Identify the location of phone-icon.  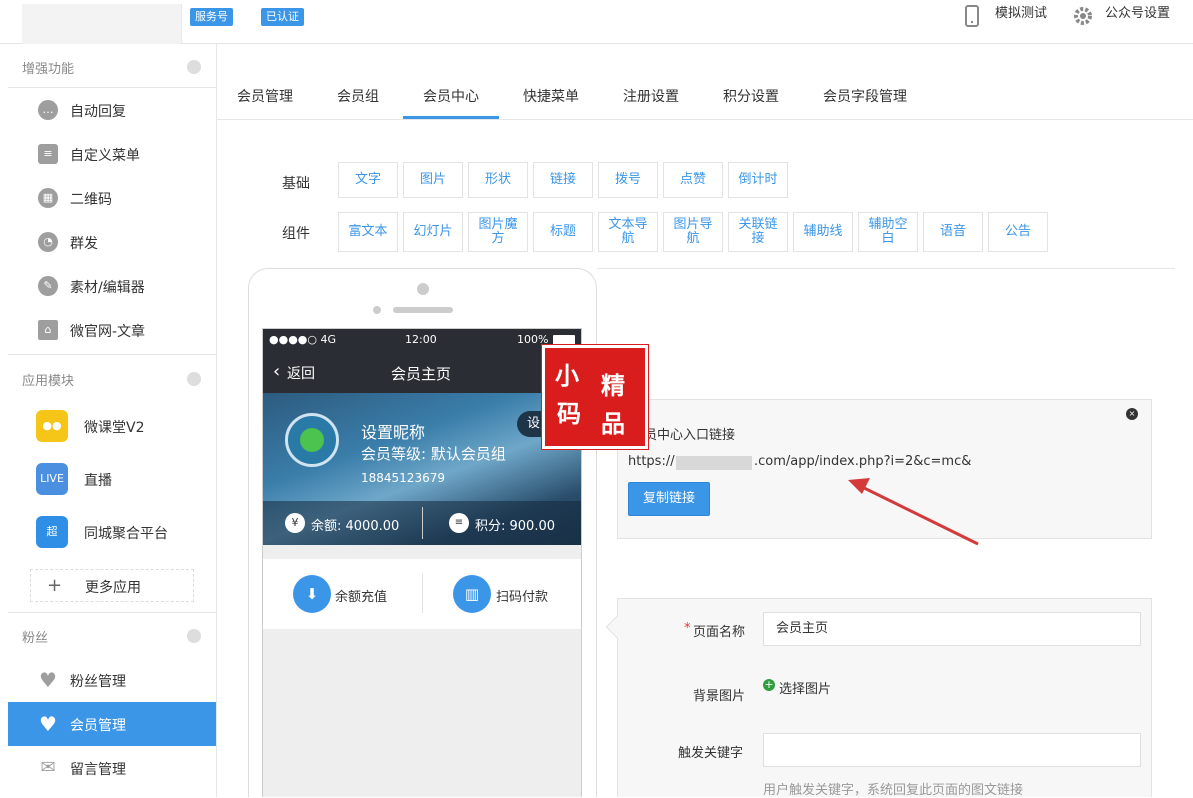
(972, 16).